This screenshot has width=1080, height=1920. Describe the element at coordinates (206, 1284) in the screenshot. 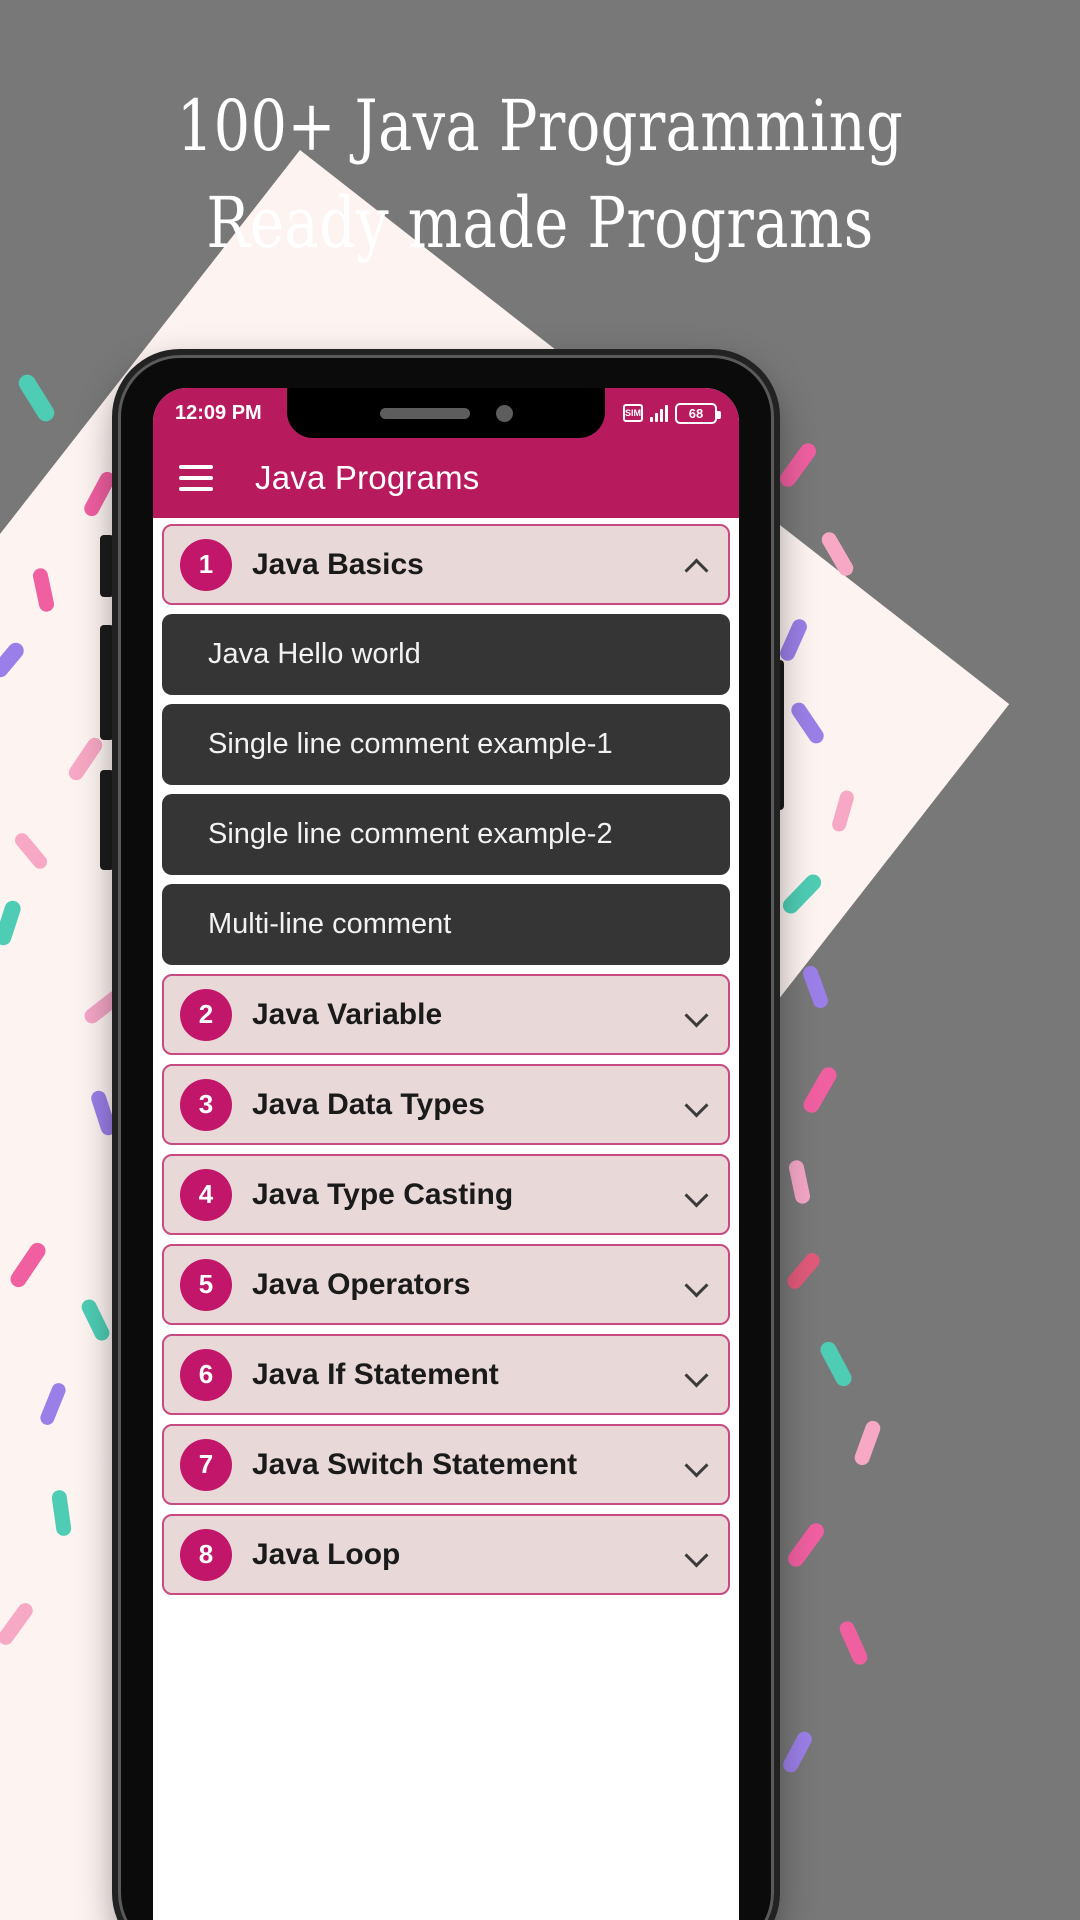

I see `section-number-badge: 5` at that location.